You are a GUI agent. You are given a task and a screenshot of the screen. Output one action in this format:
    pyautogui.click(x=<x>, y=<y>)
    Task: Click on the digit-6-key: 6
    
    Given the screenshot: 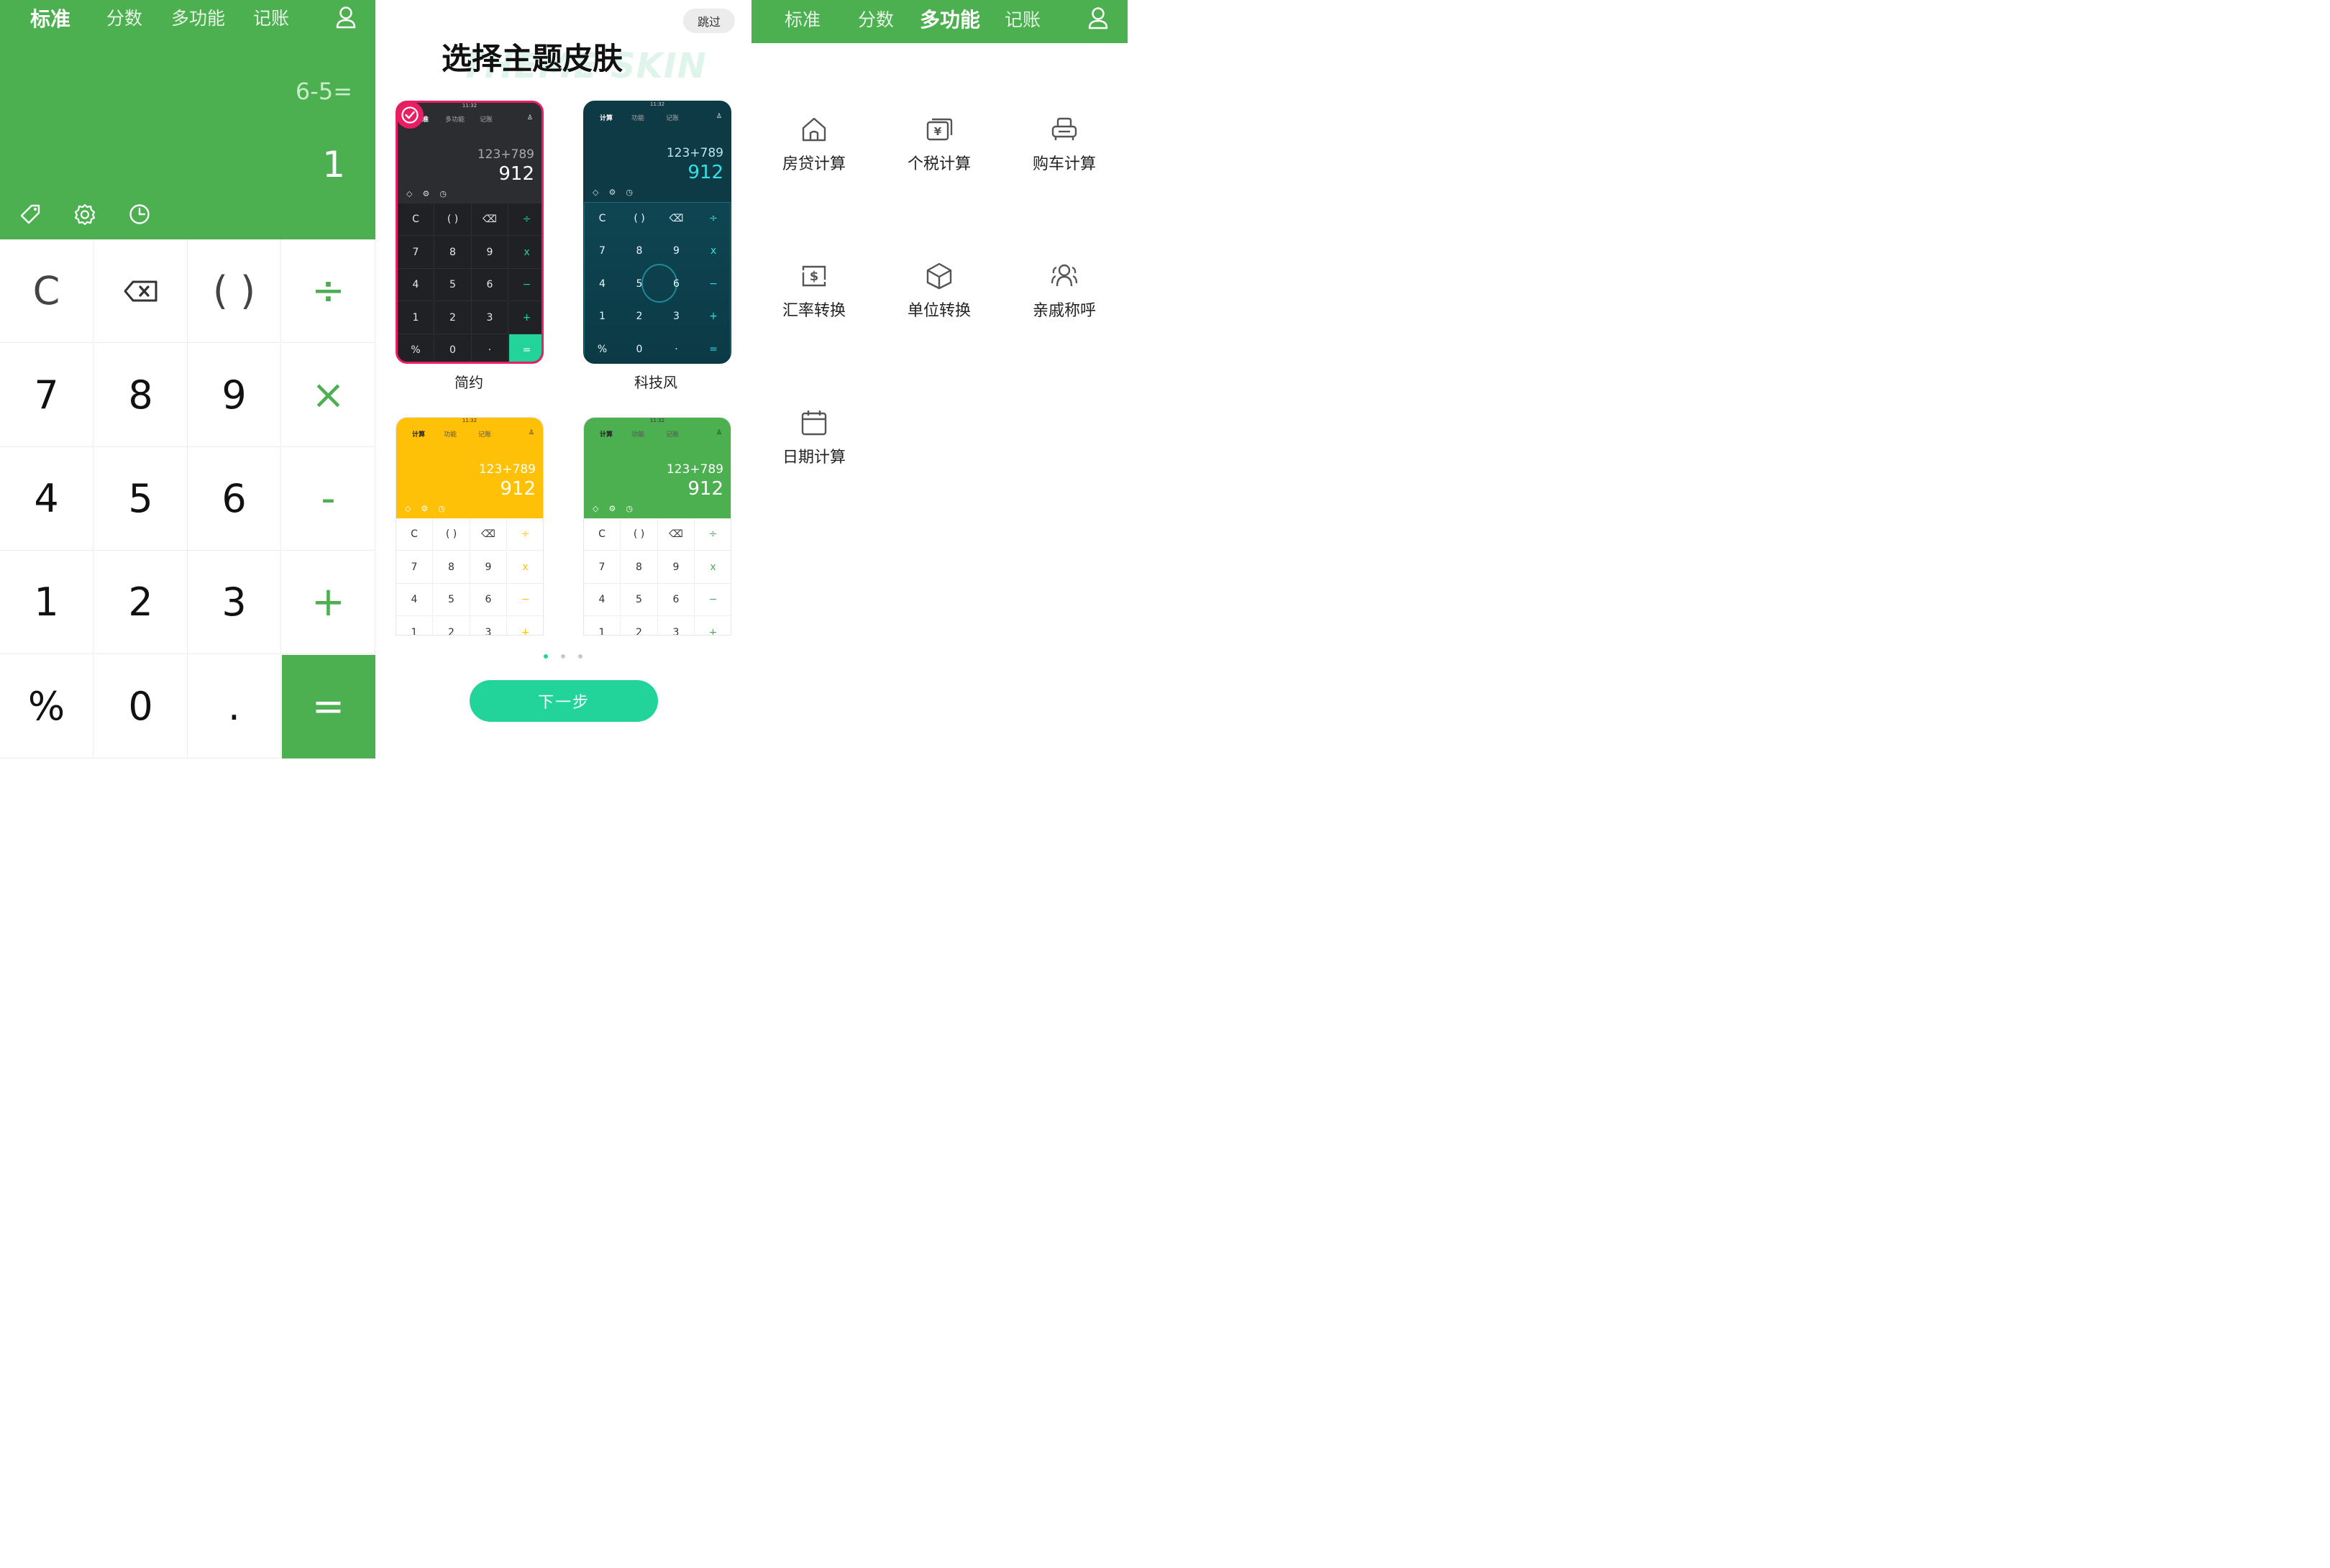 What is the action you would take?
    pyautogui.click(x=234, y=499)
    